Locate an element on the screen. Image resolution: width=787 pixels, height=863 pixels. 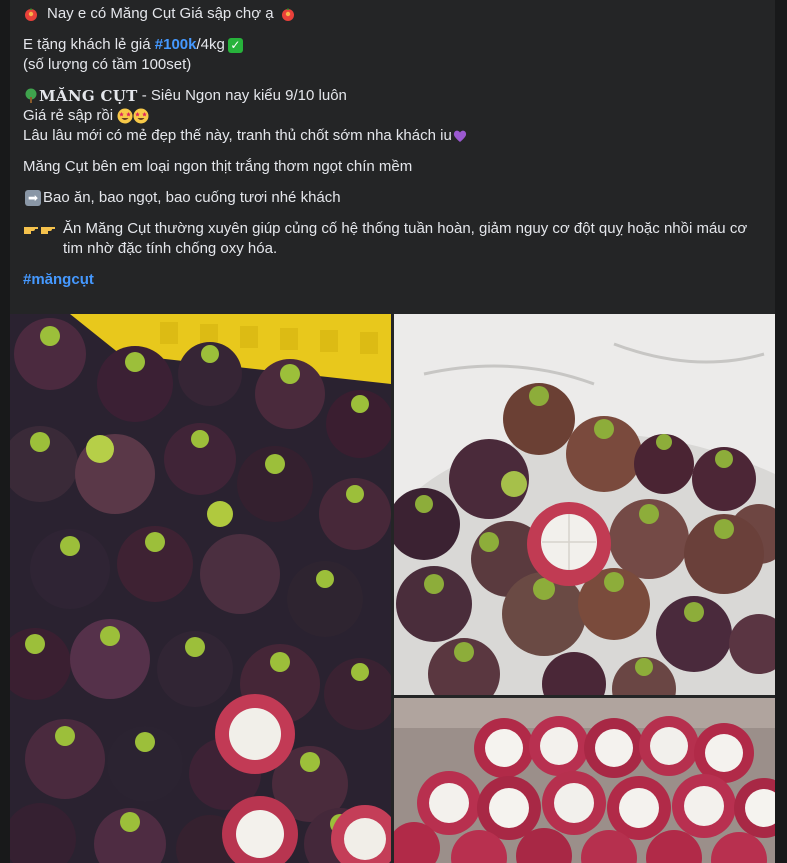
purple-heart-icon is located at coordinates (459, 136).